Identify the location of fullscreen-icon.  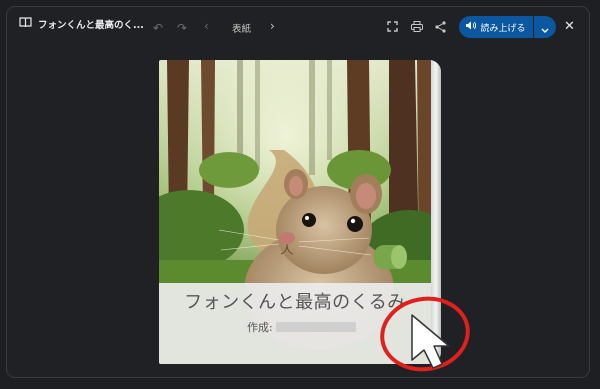
(392, 27).